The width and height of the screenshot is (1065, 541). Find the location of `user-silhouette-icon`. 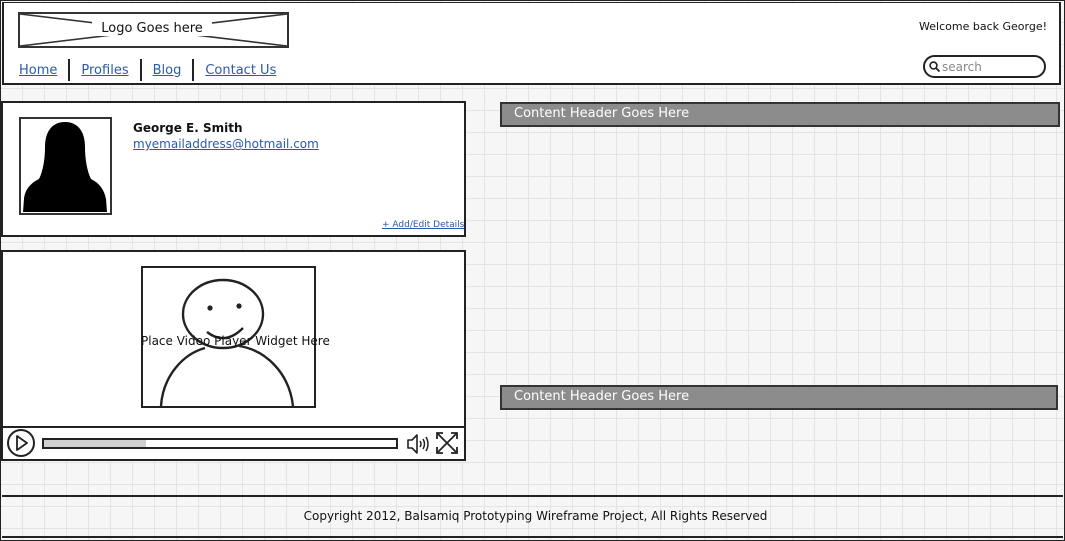

user-silhouette-icon is located at coordinates (65, 167).